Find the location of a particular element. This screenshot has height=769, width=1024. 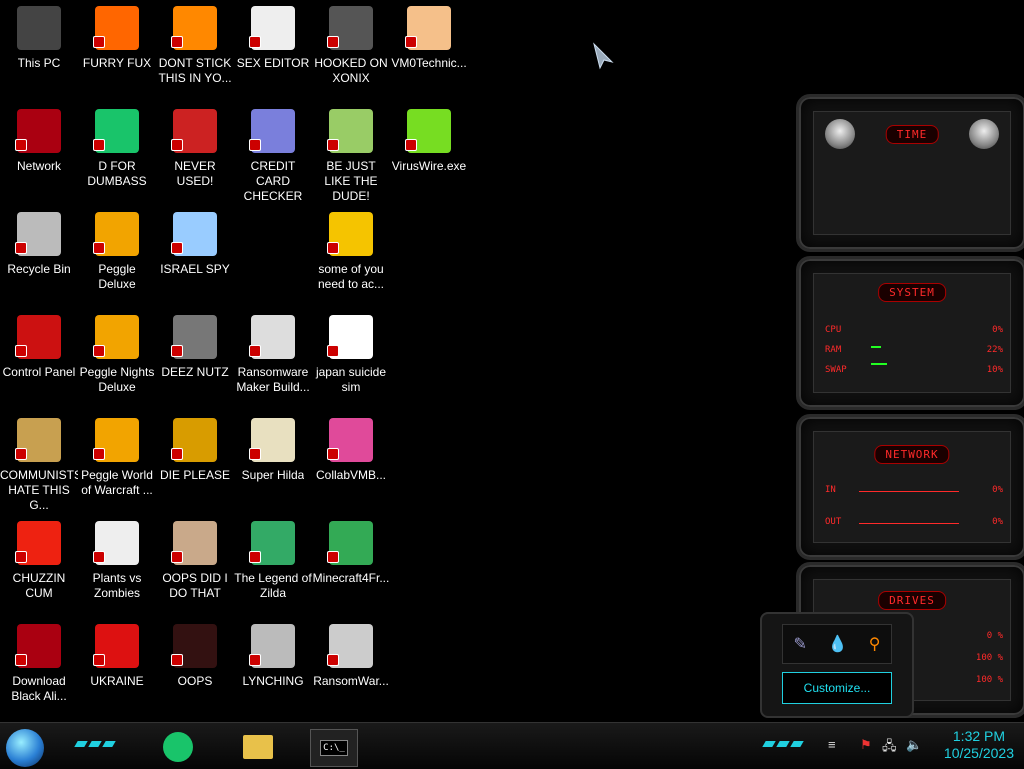

show-hidden-icons-icon: ≡ is located at coordinates (832, 744).